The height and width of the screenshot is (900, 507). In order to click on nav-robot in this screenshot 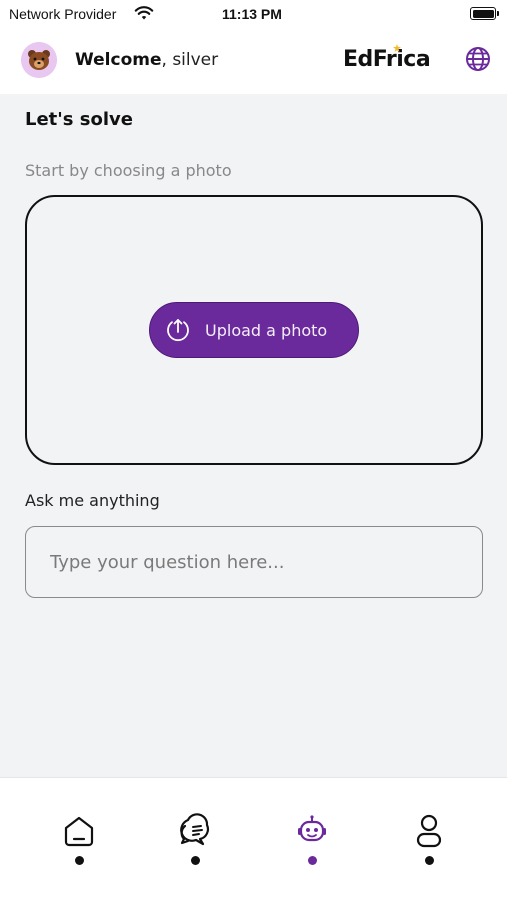, I will do `click(312, 842)`.